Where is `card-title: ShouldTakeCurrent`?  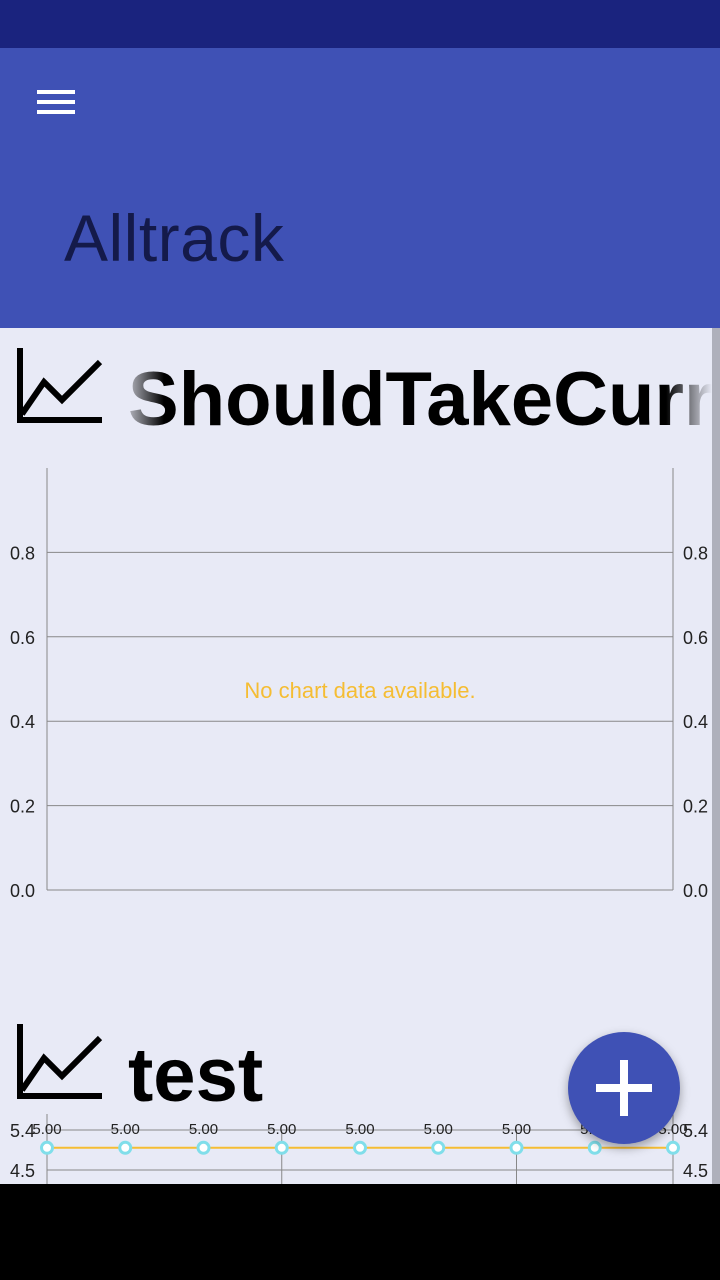
card-title: ShouldTakeCurrent is located at coordinates (420, 397).